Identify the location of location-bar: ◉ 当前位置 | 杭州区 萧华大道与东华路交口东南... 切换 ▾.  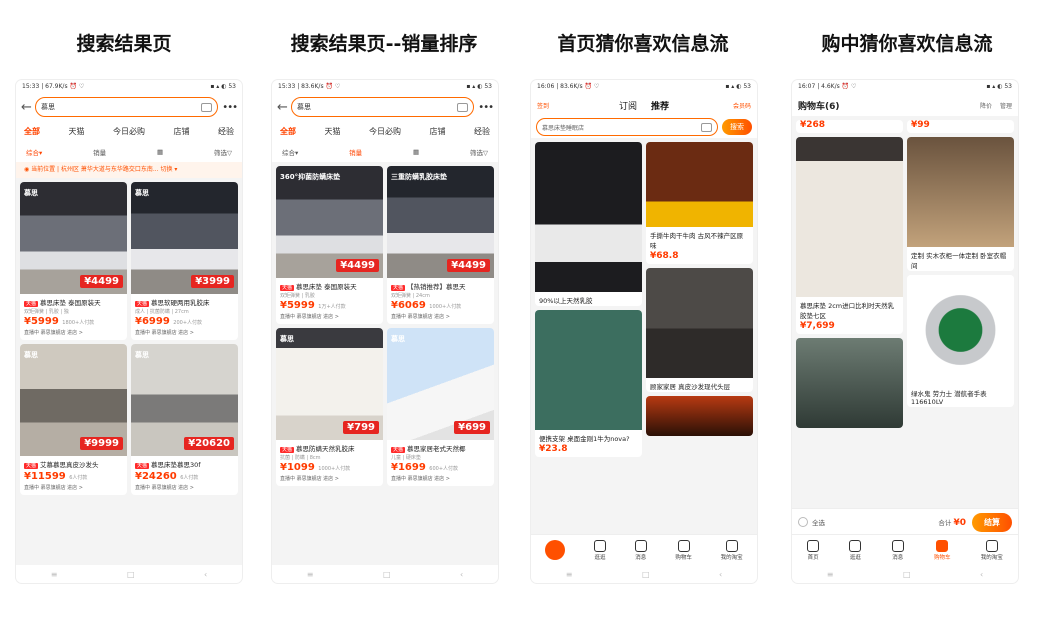
(129, 170).